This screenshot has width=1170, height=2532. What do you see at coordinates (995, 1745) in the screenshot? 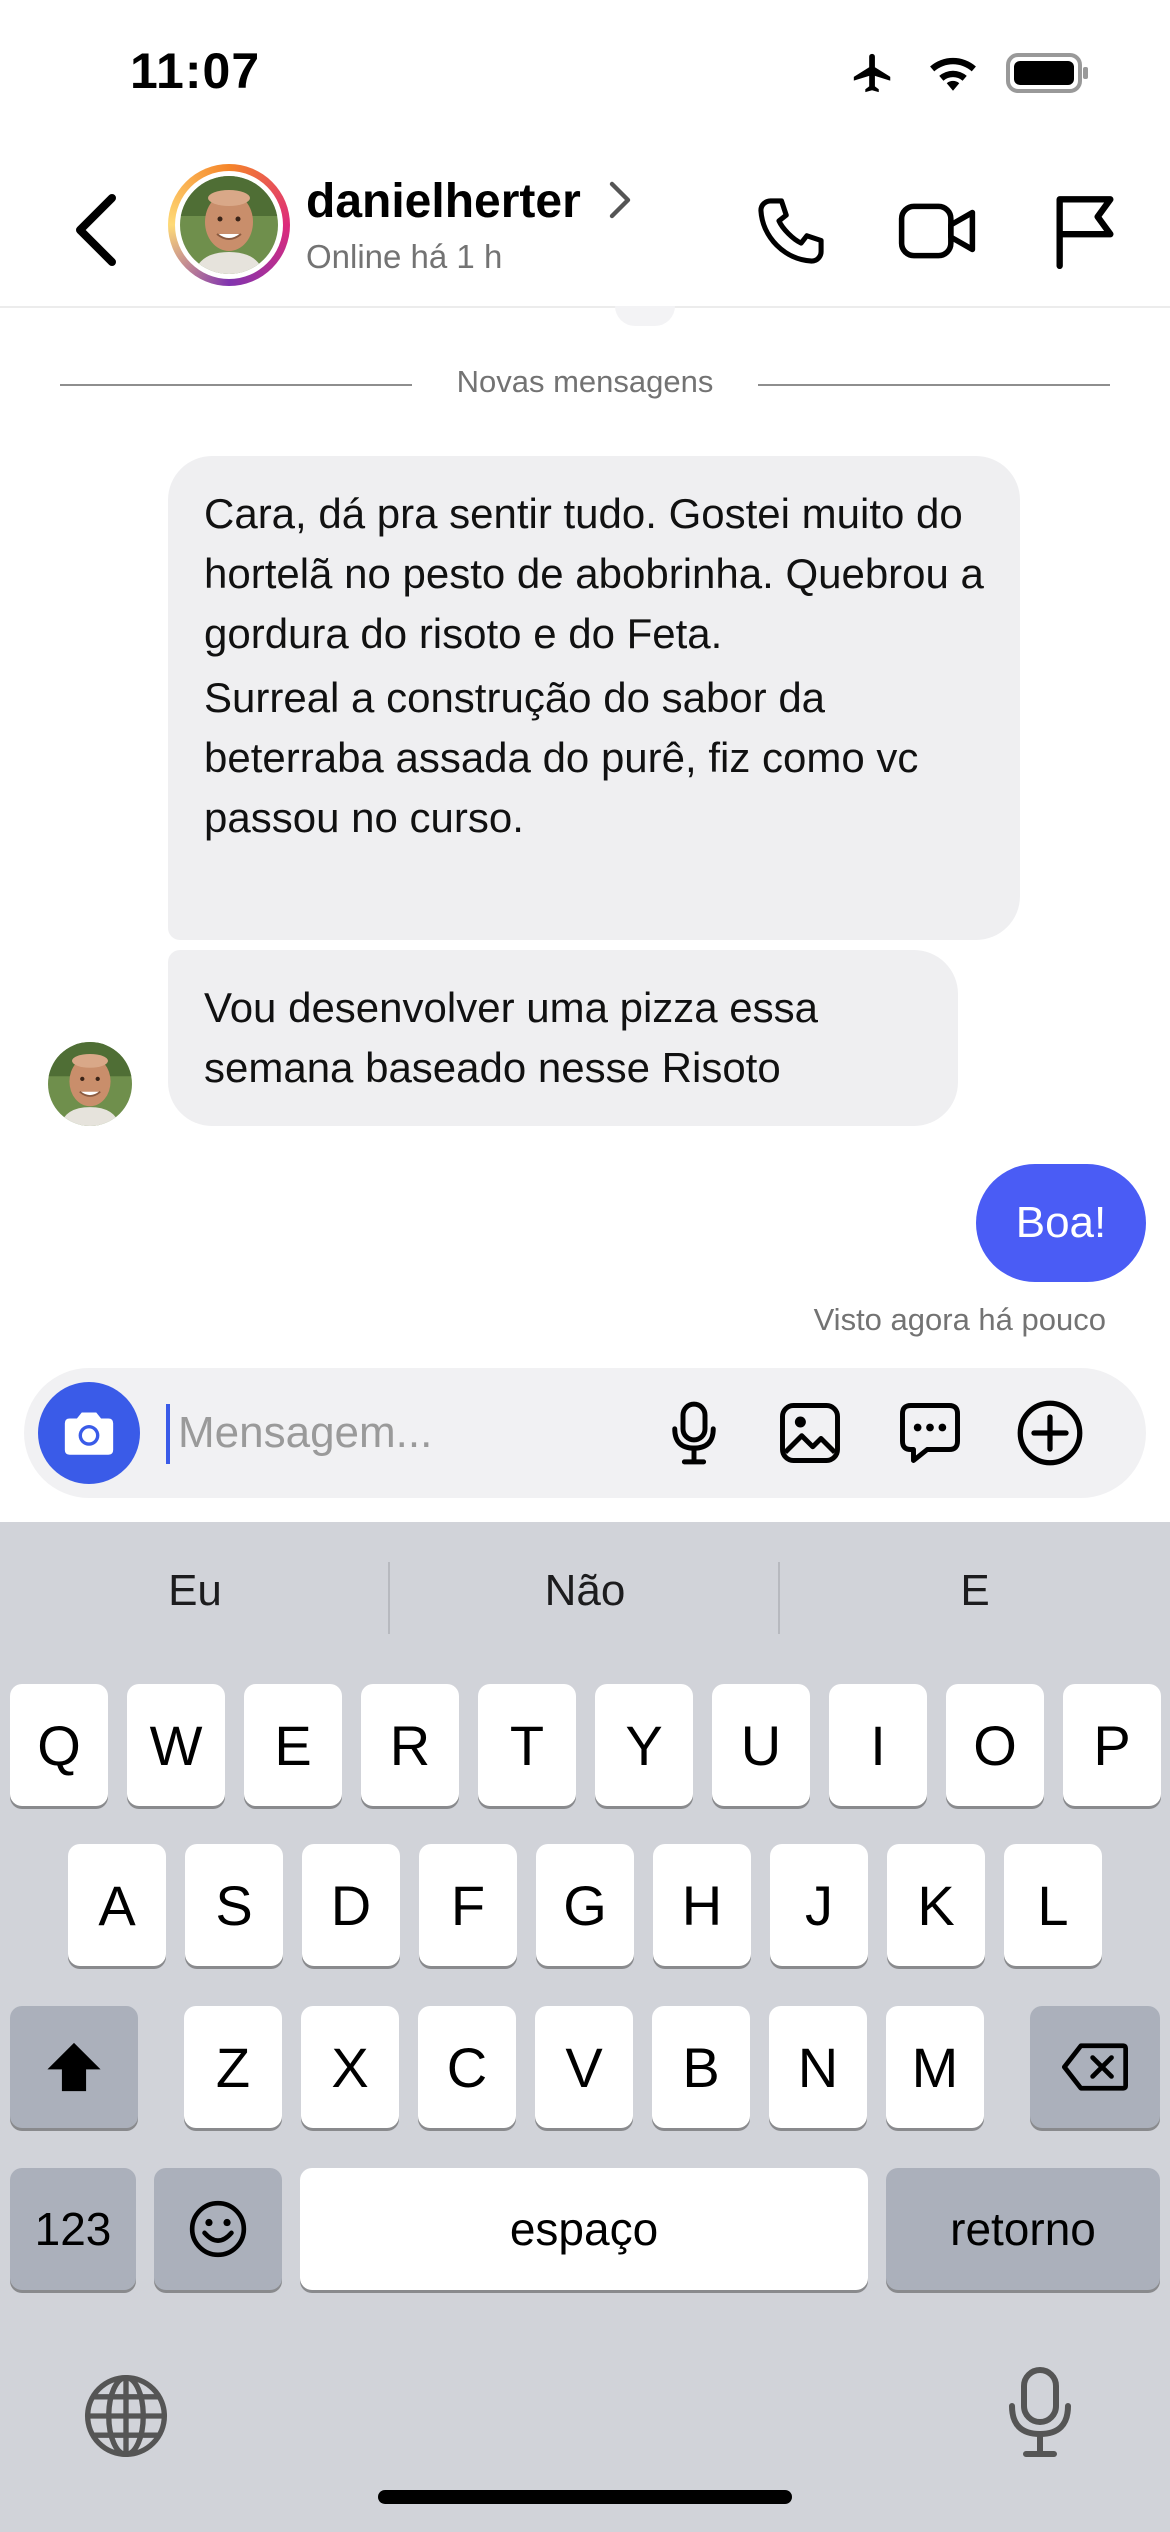
I see `key-o: O` at bounding box center [995, 1745].